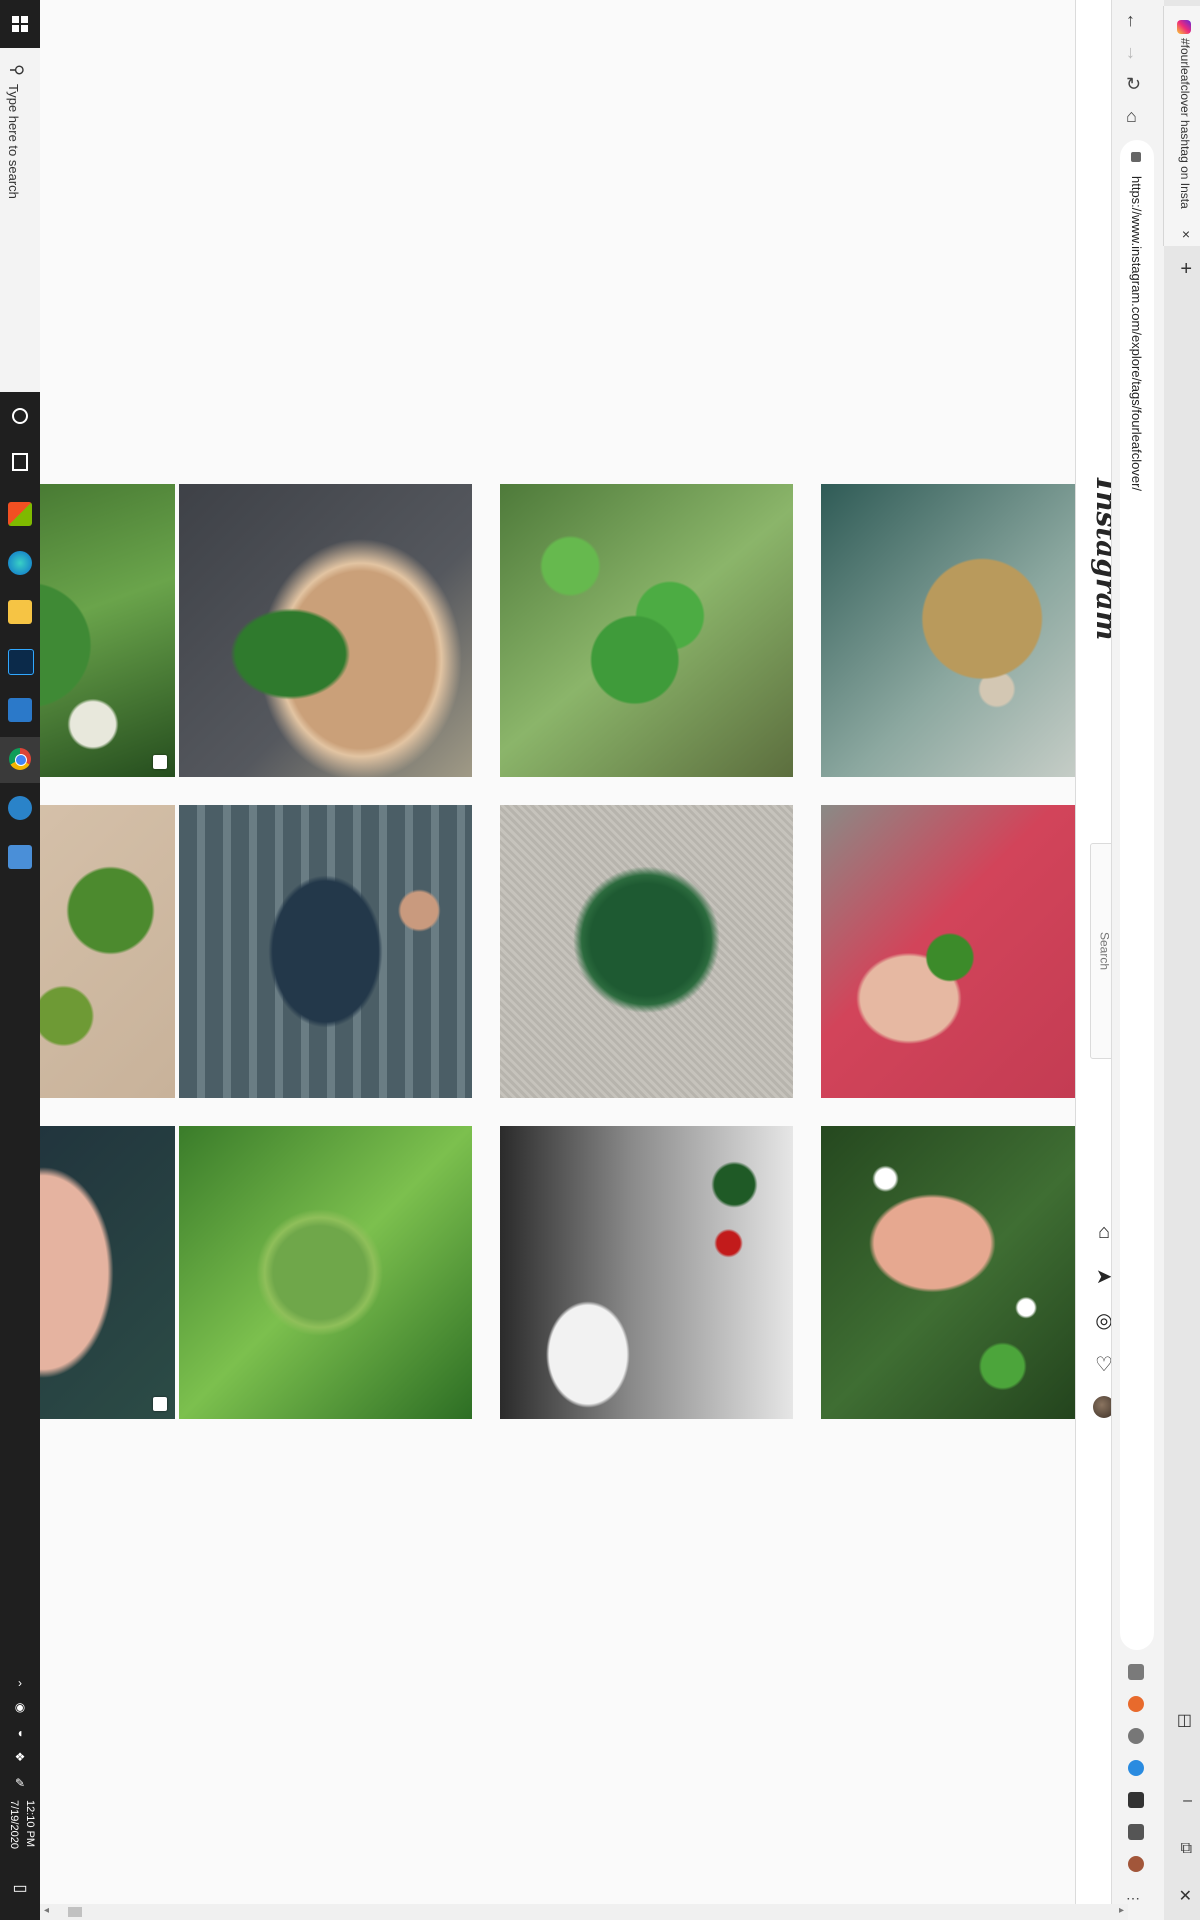 The width and height of the screenshot is (1200, 1920). I want to click on taskbar-search-placeholder: Type here to search, so click(13, 141).